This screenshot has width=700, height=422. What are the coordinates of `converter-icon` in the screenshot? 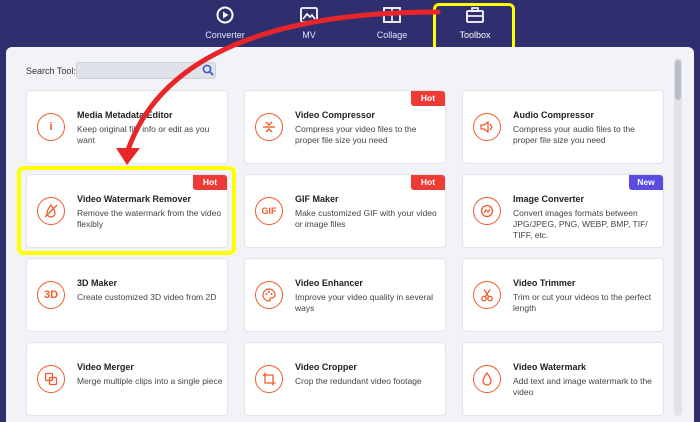 It's located at (225, 15).